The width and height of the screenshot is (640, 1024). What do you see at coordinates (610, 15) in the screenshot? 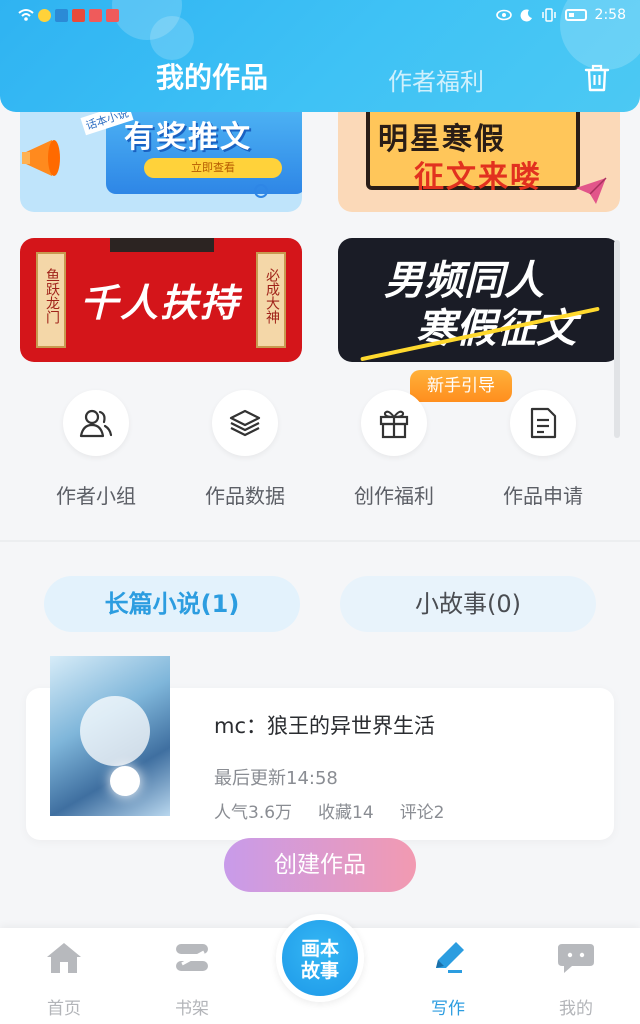
I see `status-time: 2:58` at bounding box center [610, 15].